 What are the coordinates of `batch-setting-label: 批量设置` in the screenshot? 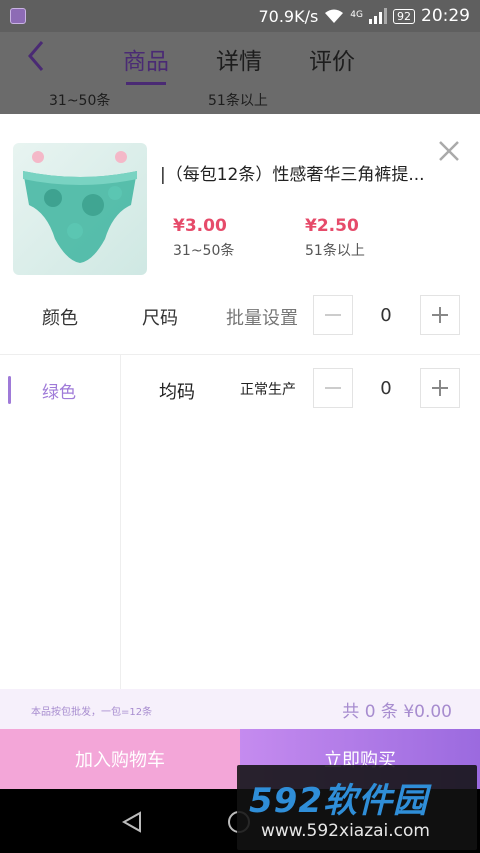 It's located at (262, 318).